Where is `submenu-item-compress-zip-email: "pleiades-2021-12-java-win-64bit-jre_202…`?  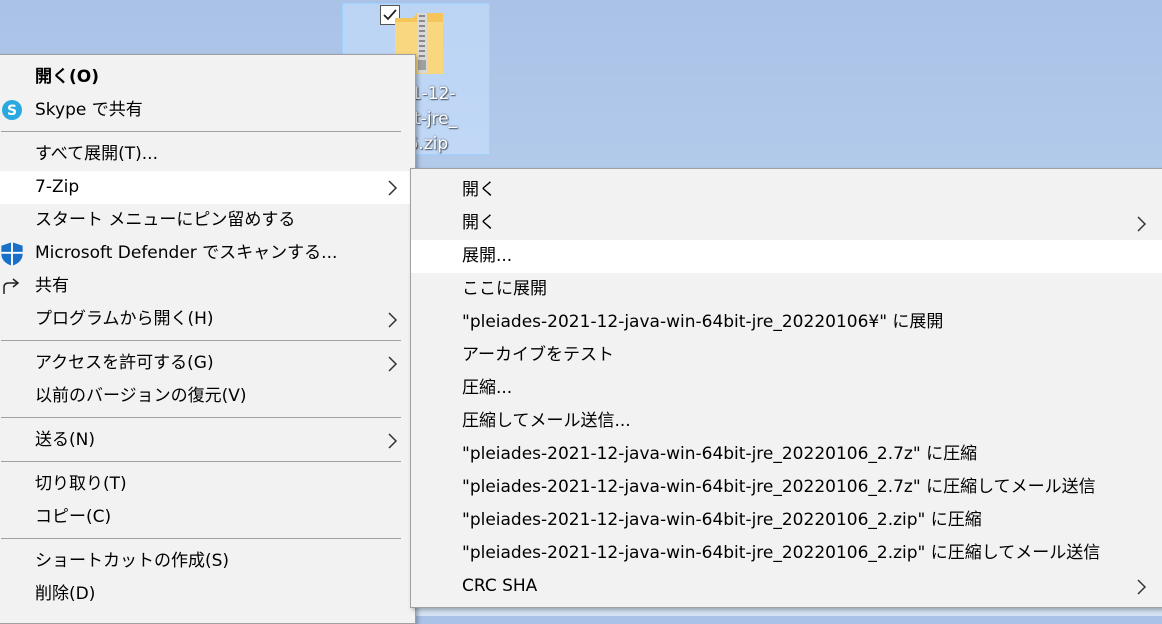 submenu-item-compress-zip-email: "pleiades-2021-12-java-win-64bit-jre_202… is located at coordinates (786, 553).